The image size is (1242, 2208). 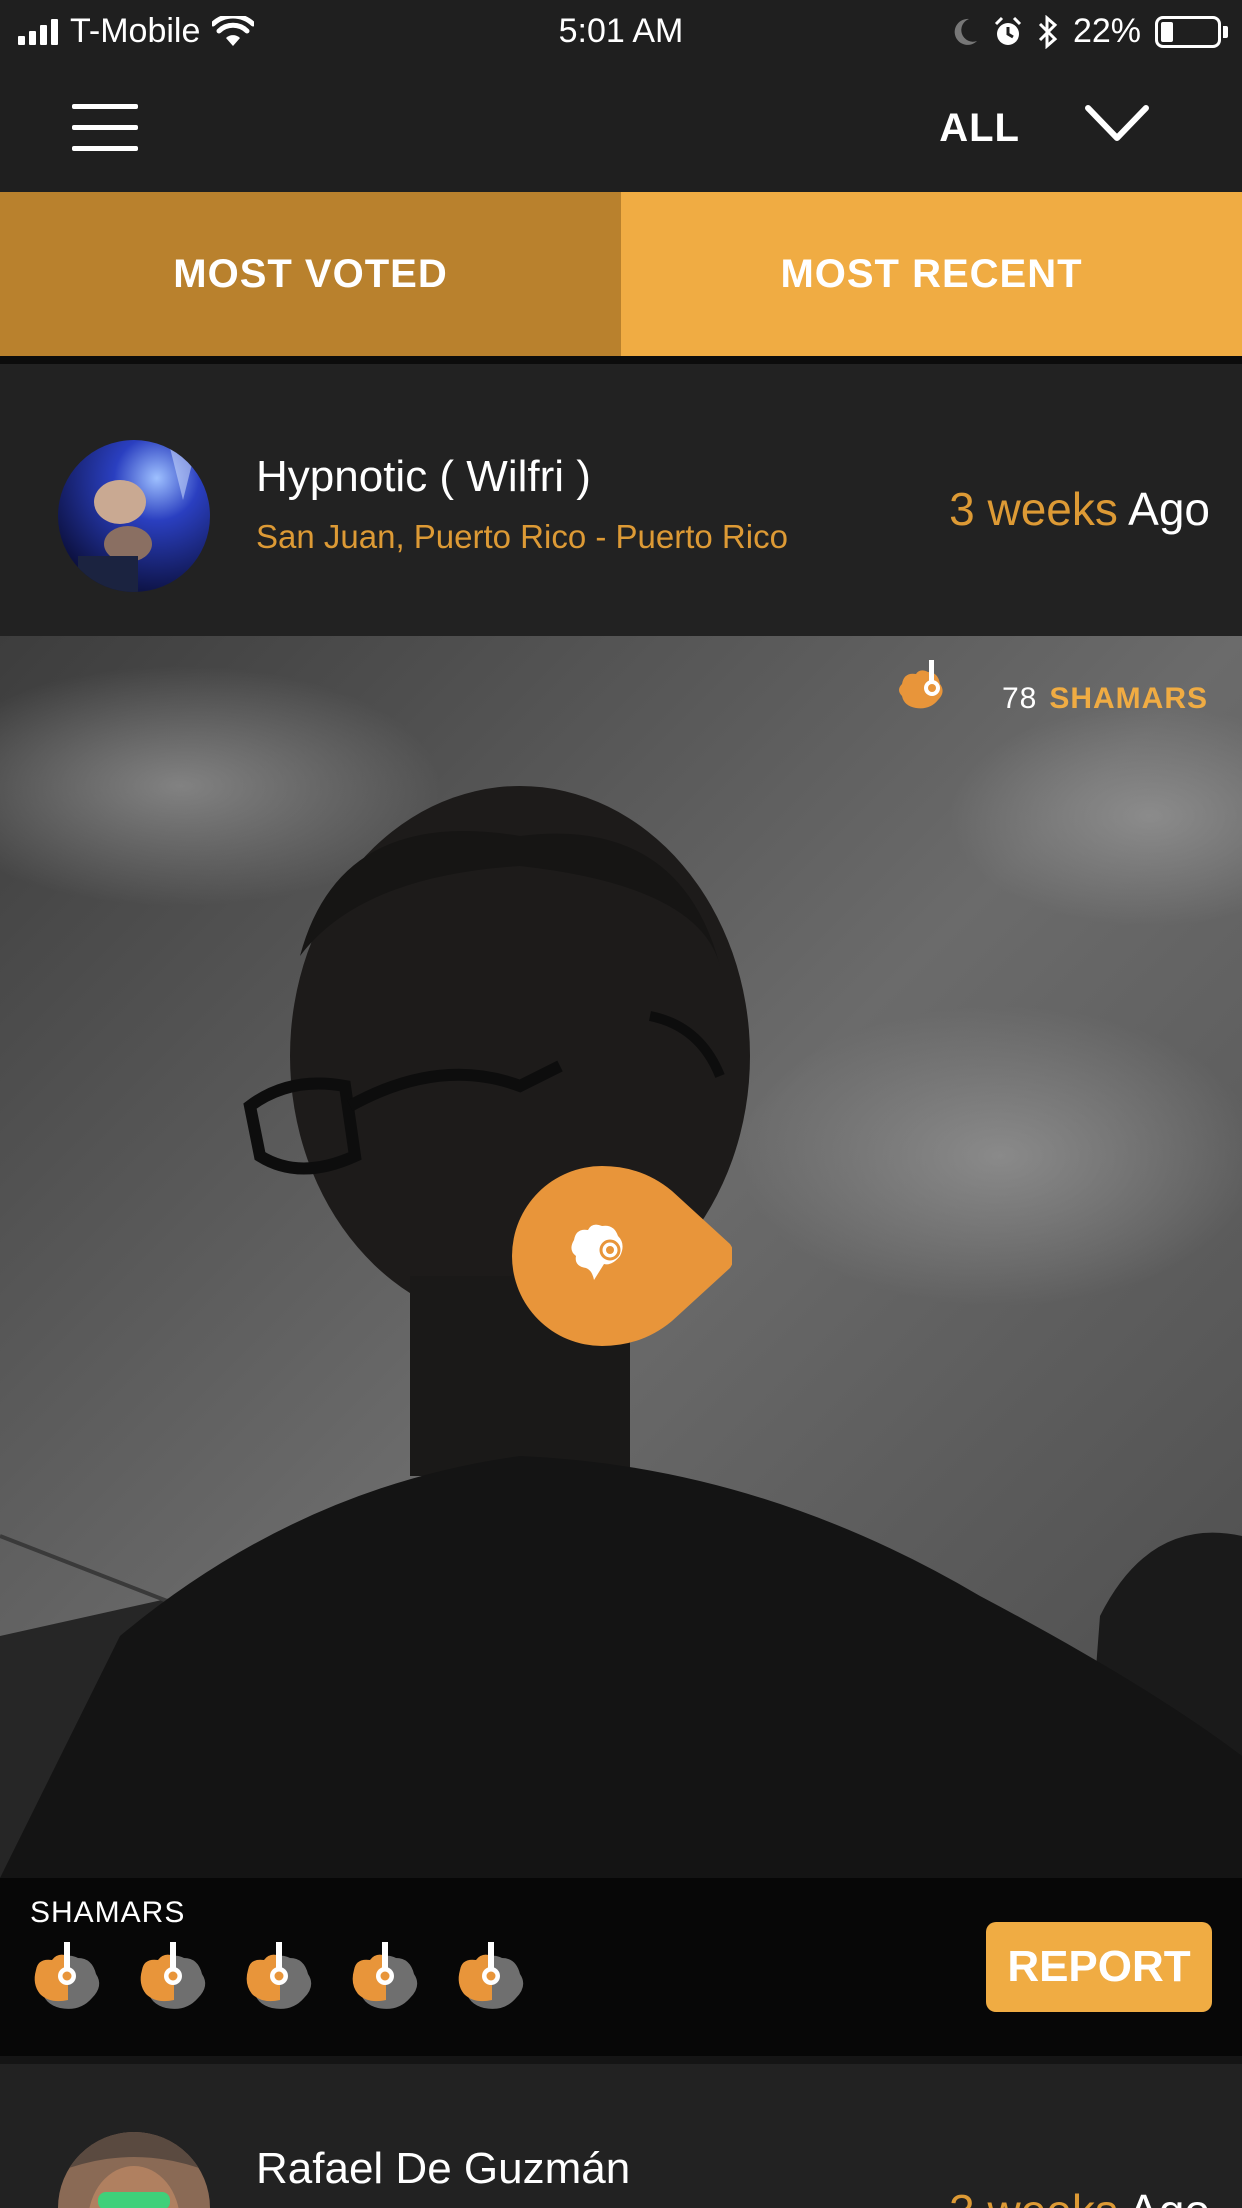 I want to click on shamar-count-label: SHAMARS, so click(x=1128, y=698).